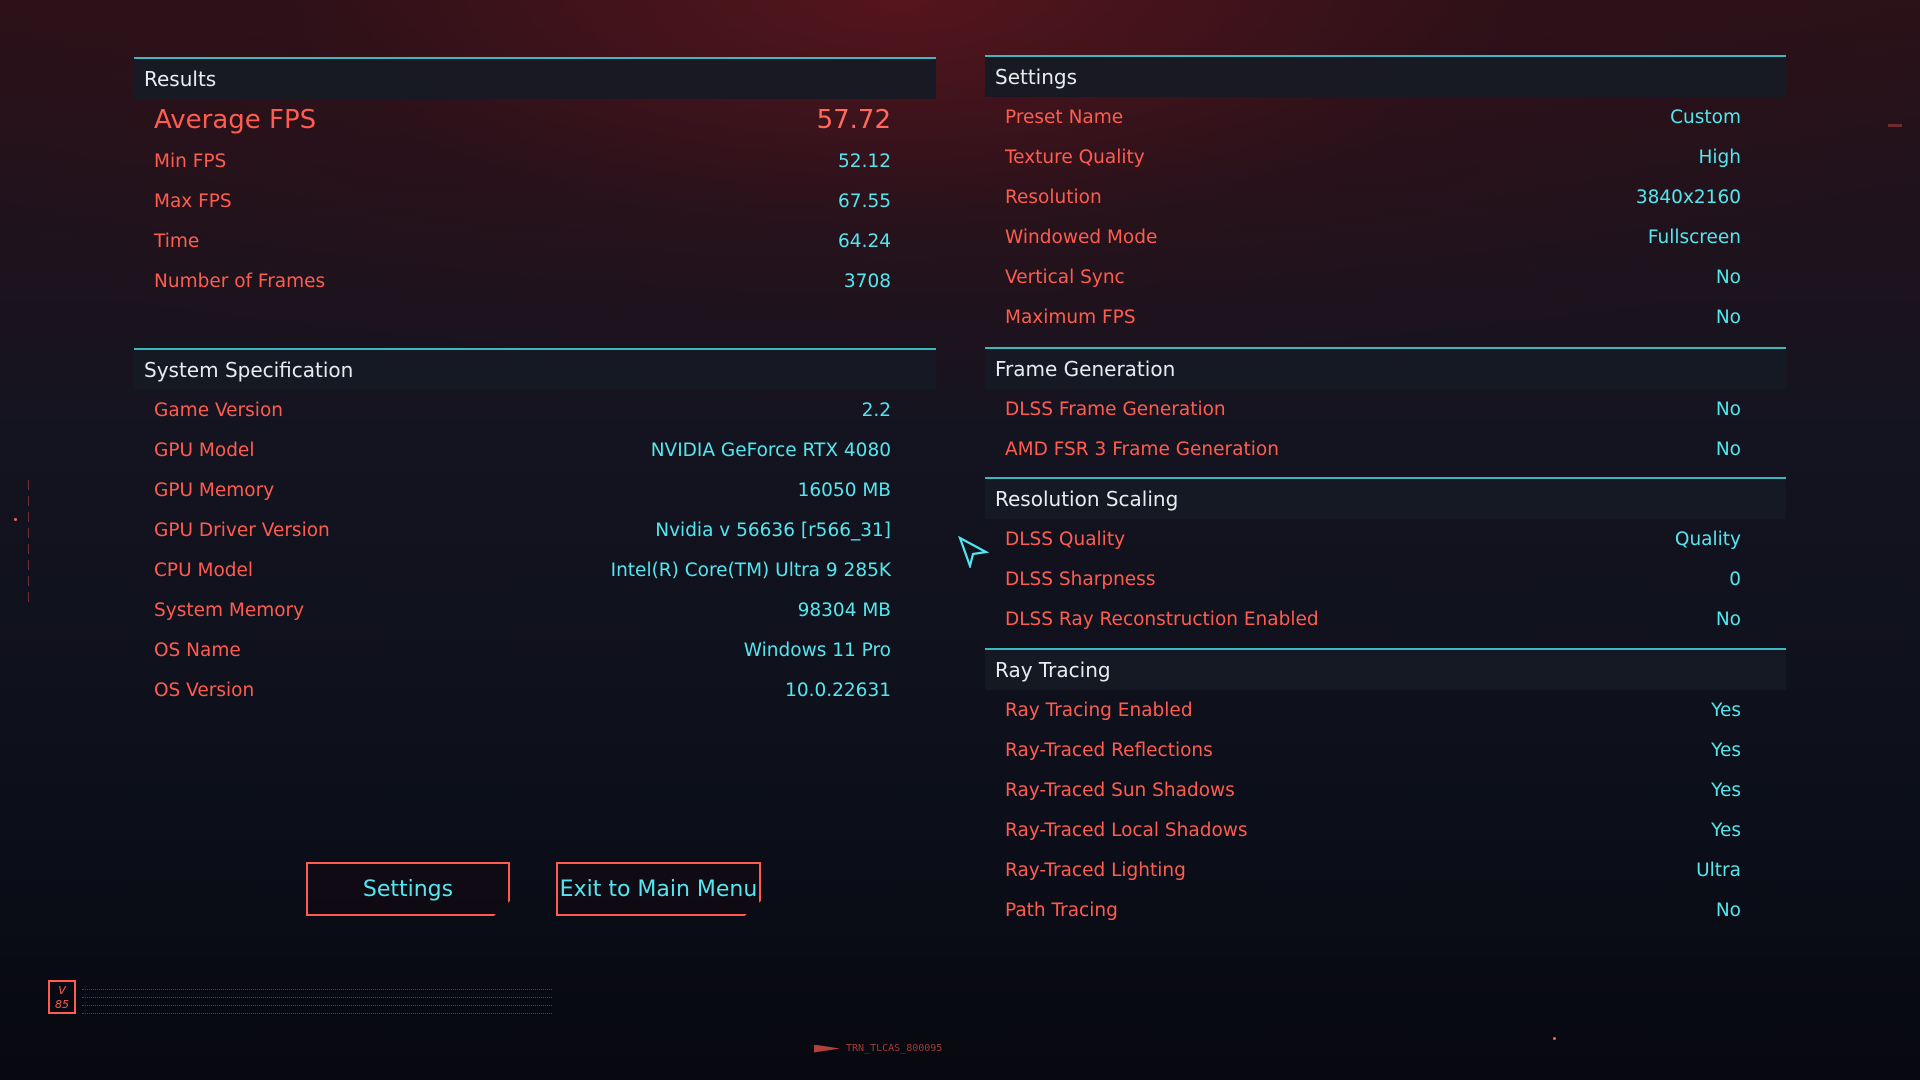 Image resolution: width=1920 pixels, height=1080 pixels. What do you see at coordinates (535, 241) in the screenshot?
I see `results-row: Time 64.24` at bounding box center [535, 241].